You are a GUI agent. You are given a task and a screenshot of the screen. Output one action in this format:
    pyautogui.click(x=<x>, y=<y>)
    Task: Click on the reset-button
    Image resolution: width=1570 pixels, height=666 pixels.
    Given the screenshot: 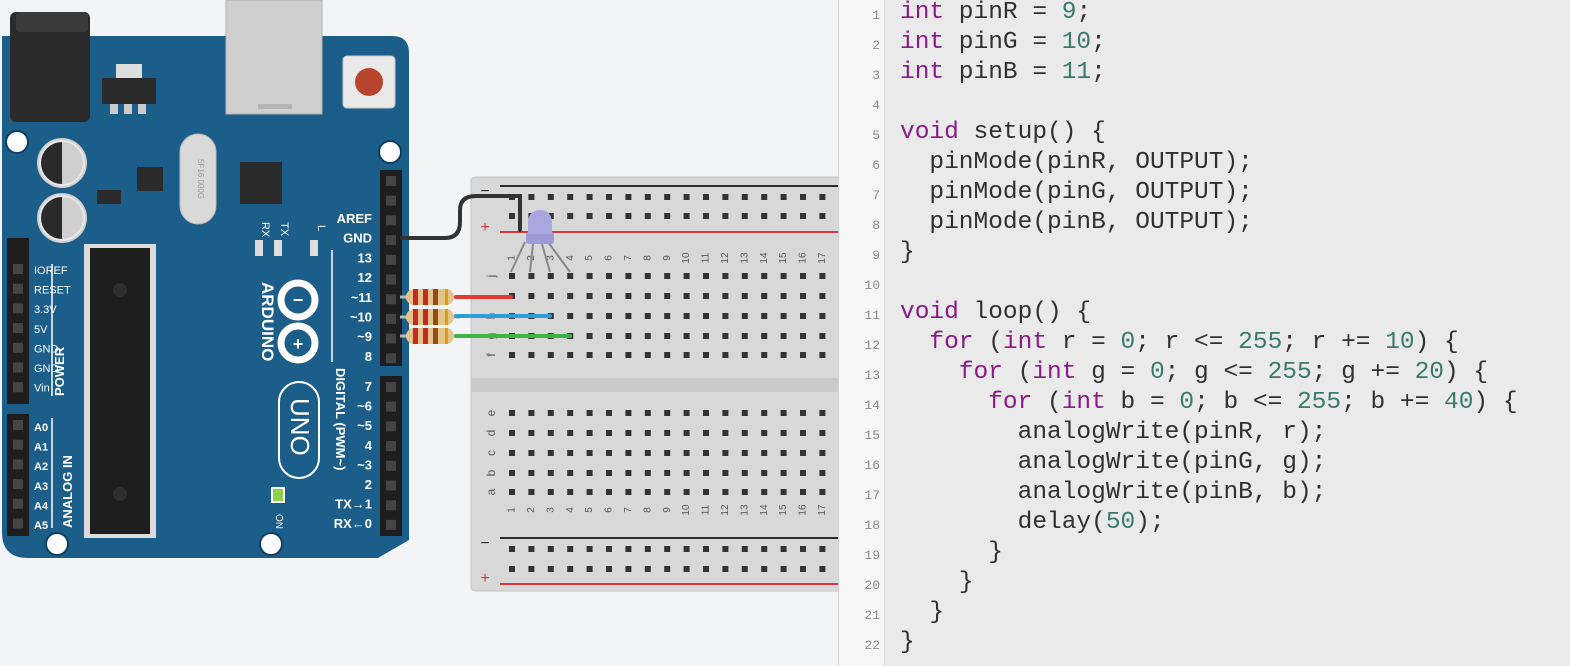 What is the action you would take?
    pyautogui.click(x=369, y=82)
    